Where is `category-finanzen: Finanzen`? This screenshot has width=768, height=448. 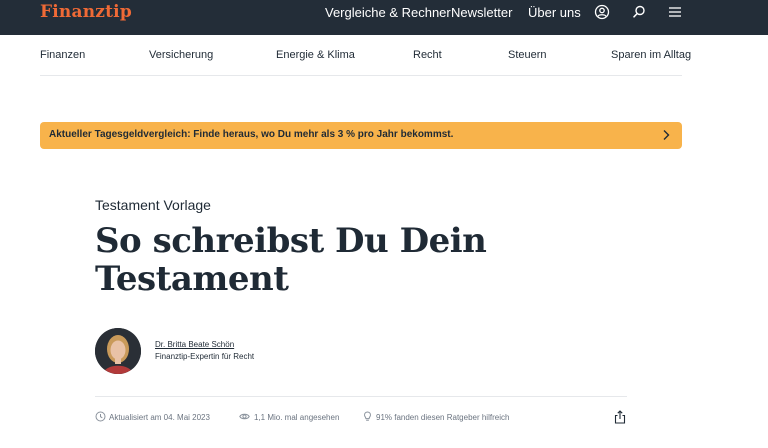
category-finanzen: Finanzen is located at coordinates (62, 55).